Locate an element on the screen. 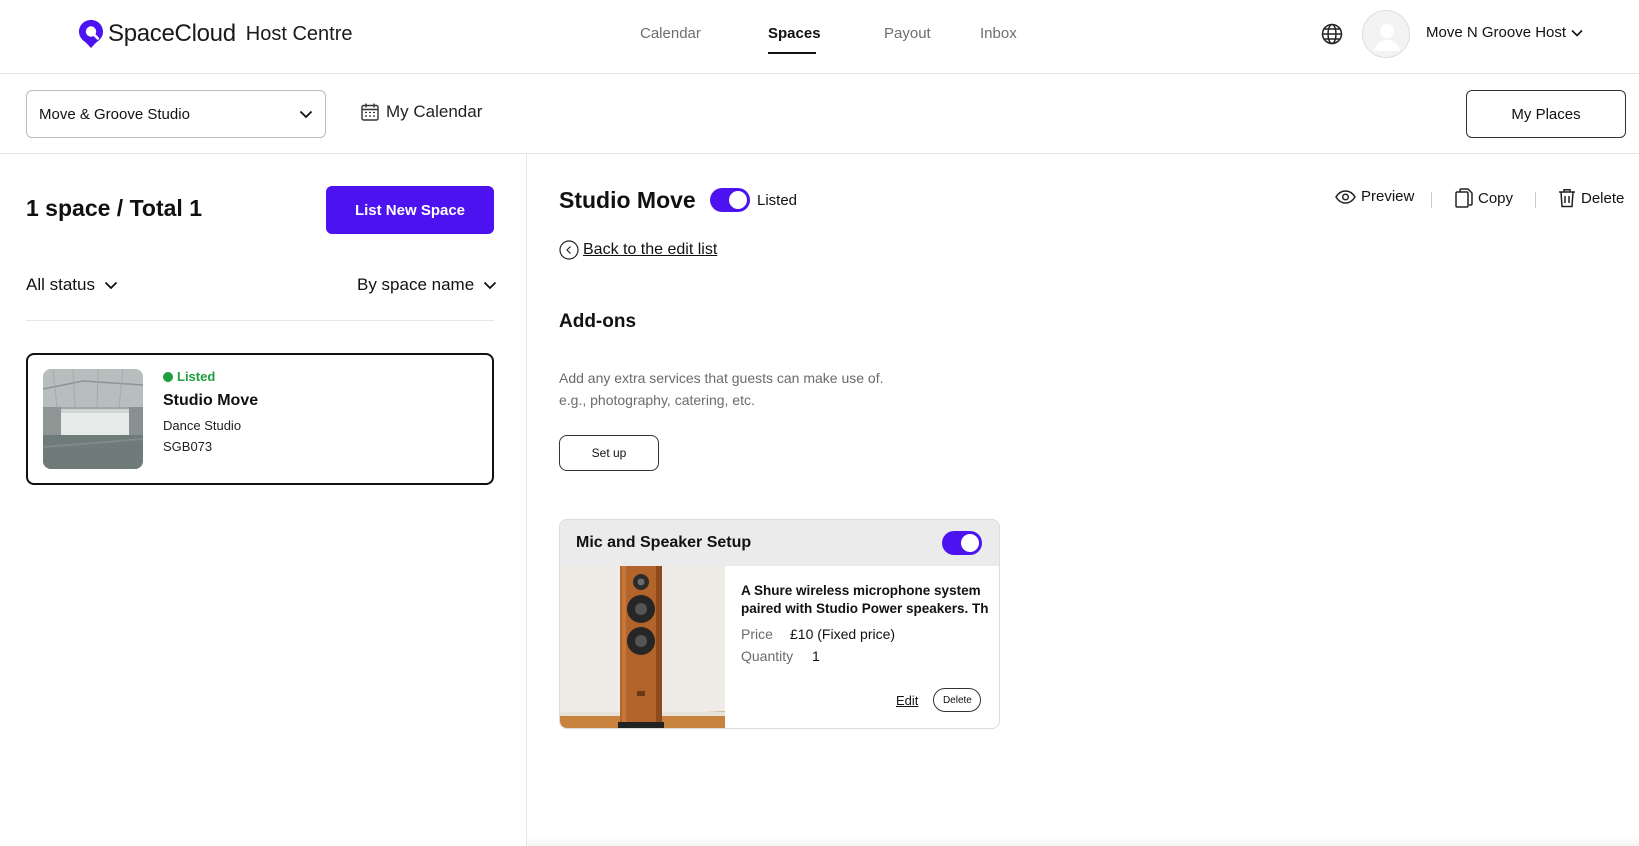 This screenshot has height=846, width=1639. status-filter-label: All status is located at coordinates (60, 284).